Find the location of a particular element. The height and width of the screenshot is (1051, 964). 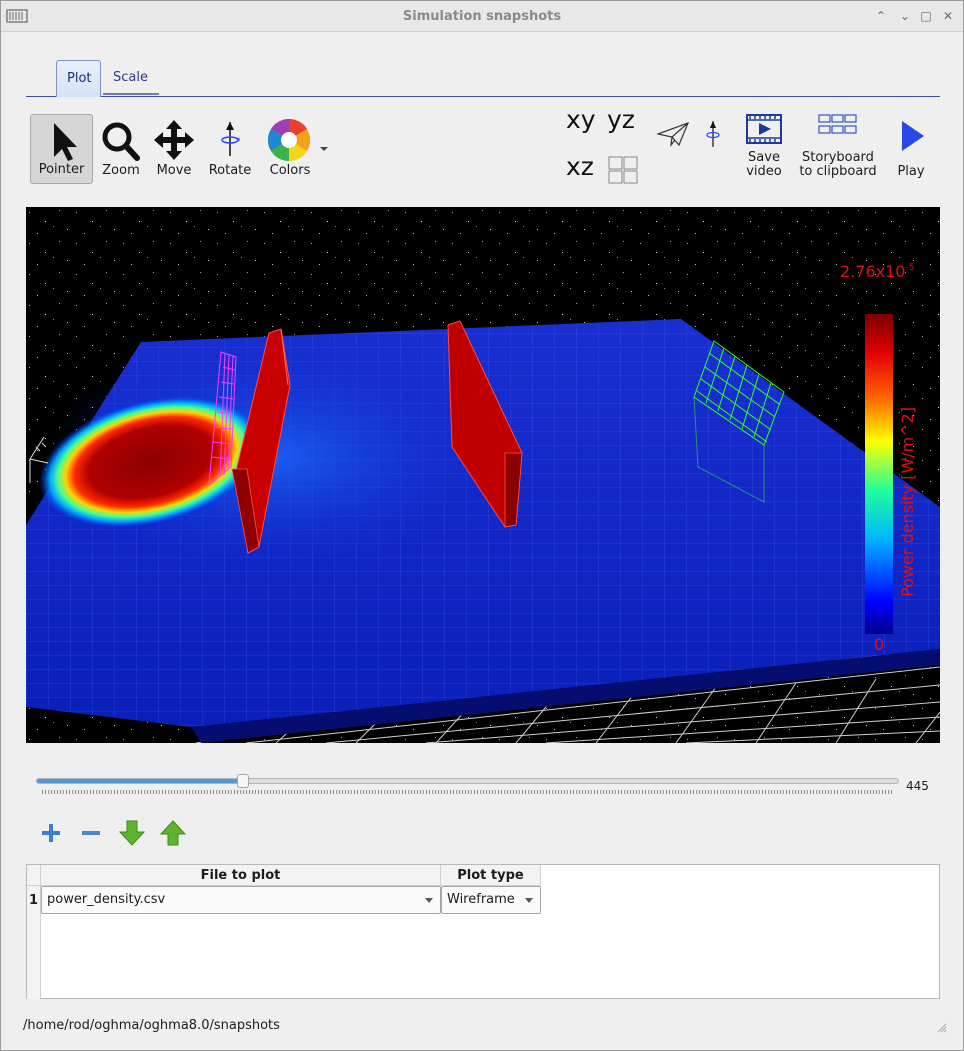

plot-type-select: Wireframe is located at coordinates (491, 900).